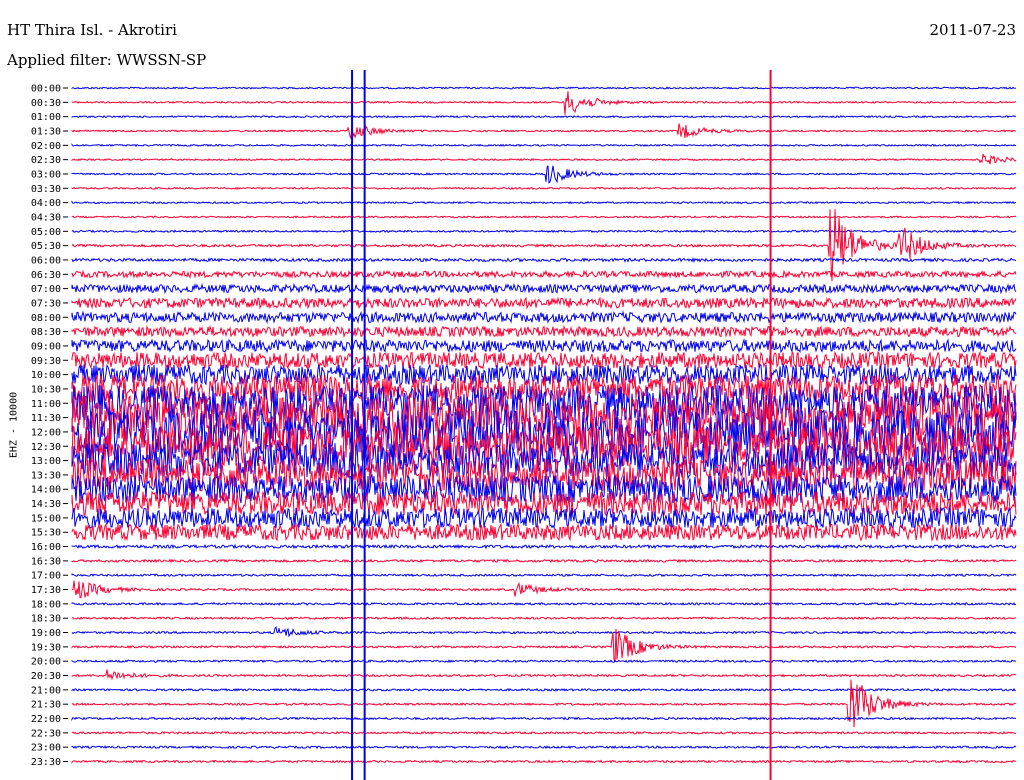 This screenshot has height=780, width=1024. Describe the element at coordinates (46, 604) in the screenshot. I see `time-tick-label: 18:00` at that location.